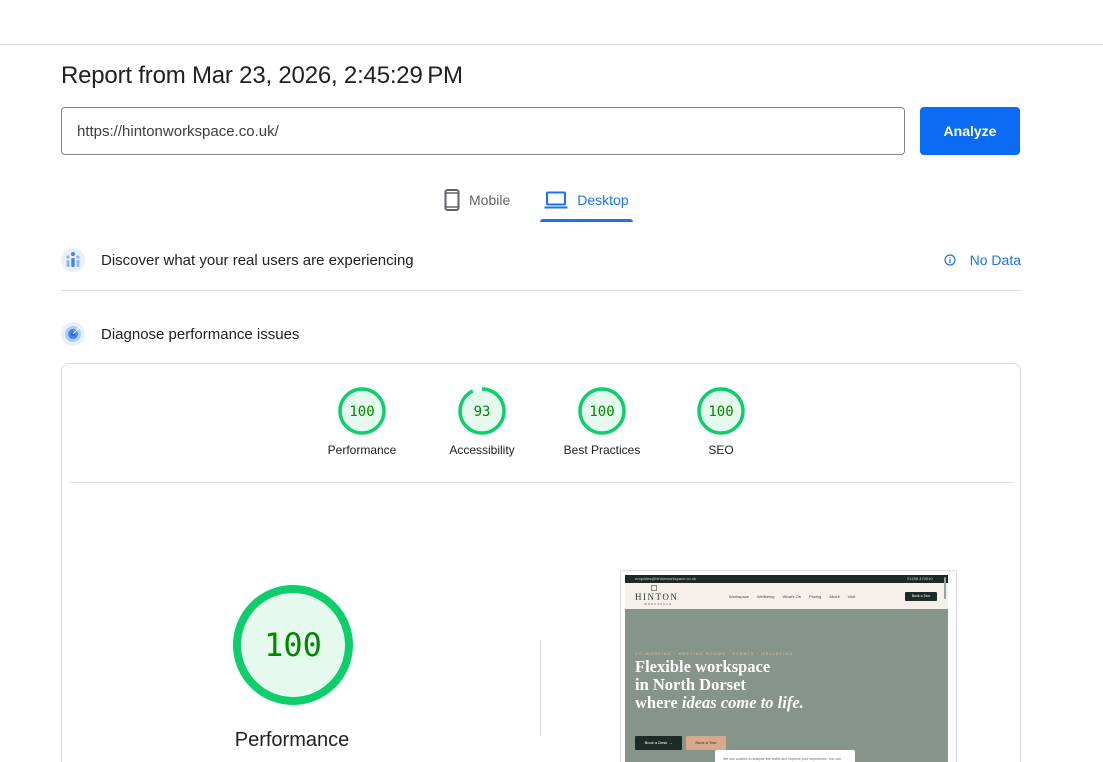 The width and height of the screenshot is (1103, 762). Describe the element at coordinates (602, 450) in the screenshot. I see `gauge-label: Best Practices` at that location.